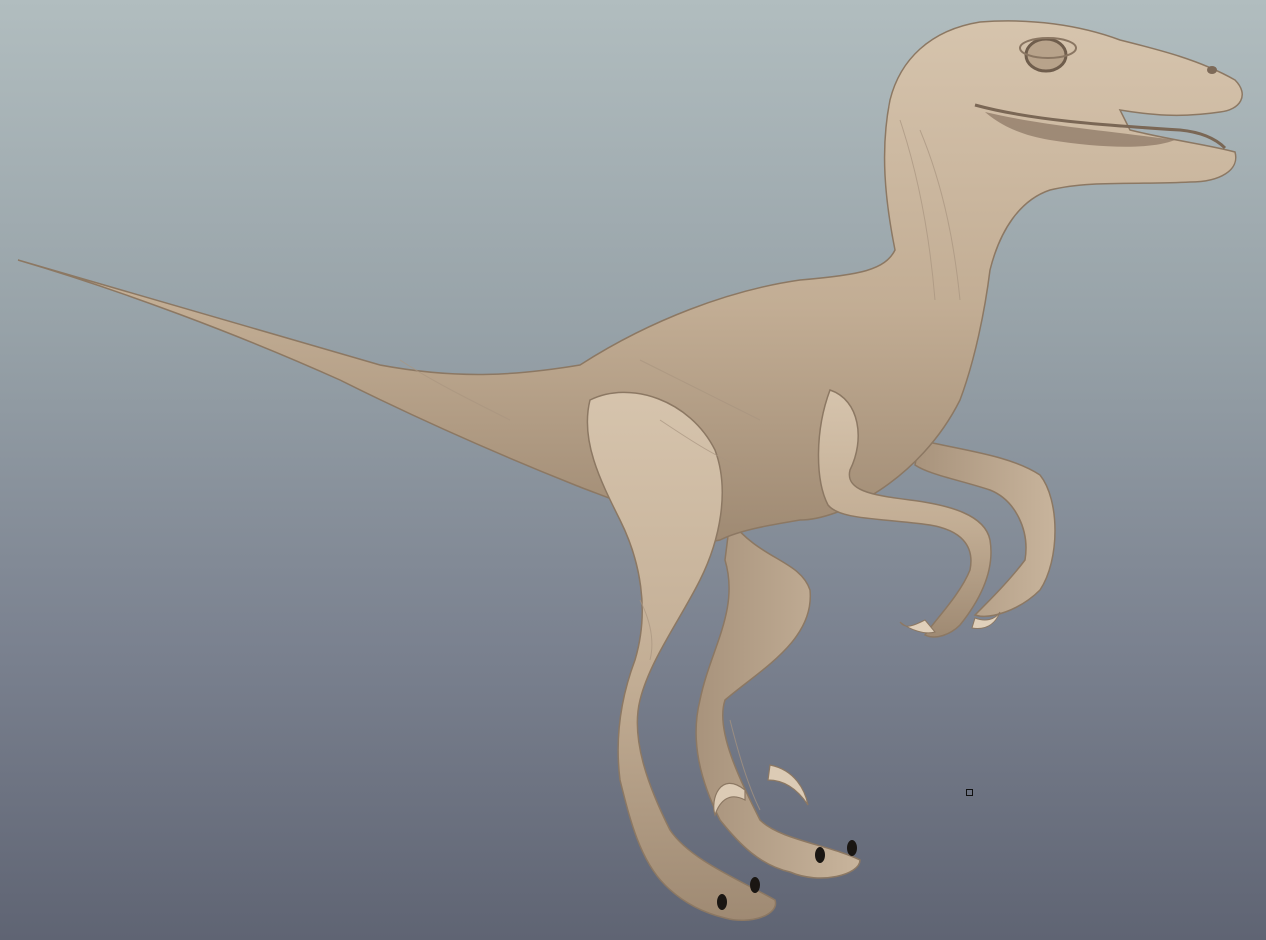 Image resolution: width=1266 pixels, height=940 pixels. What do you see at coordinates (969, 792) in the screenshot?
I see `cursor-marker` at bounding box center [969, 792].